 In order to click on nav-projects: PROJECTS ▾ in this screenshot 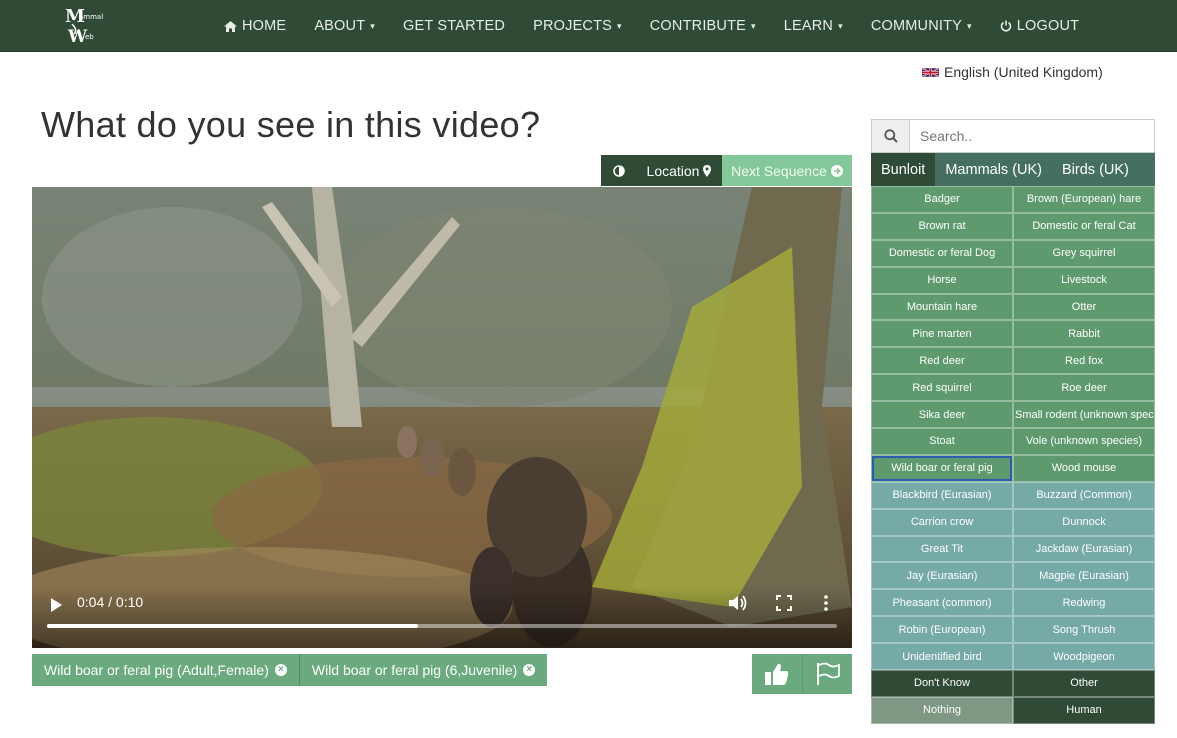, I will do `click(577, 26)`.